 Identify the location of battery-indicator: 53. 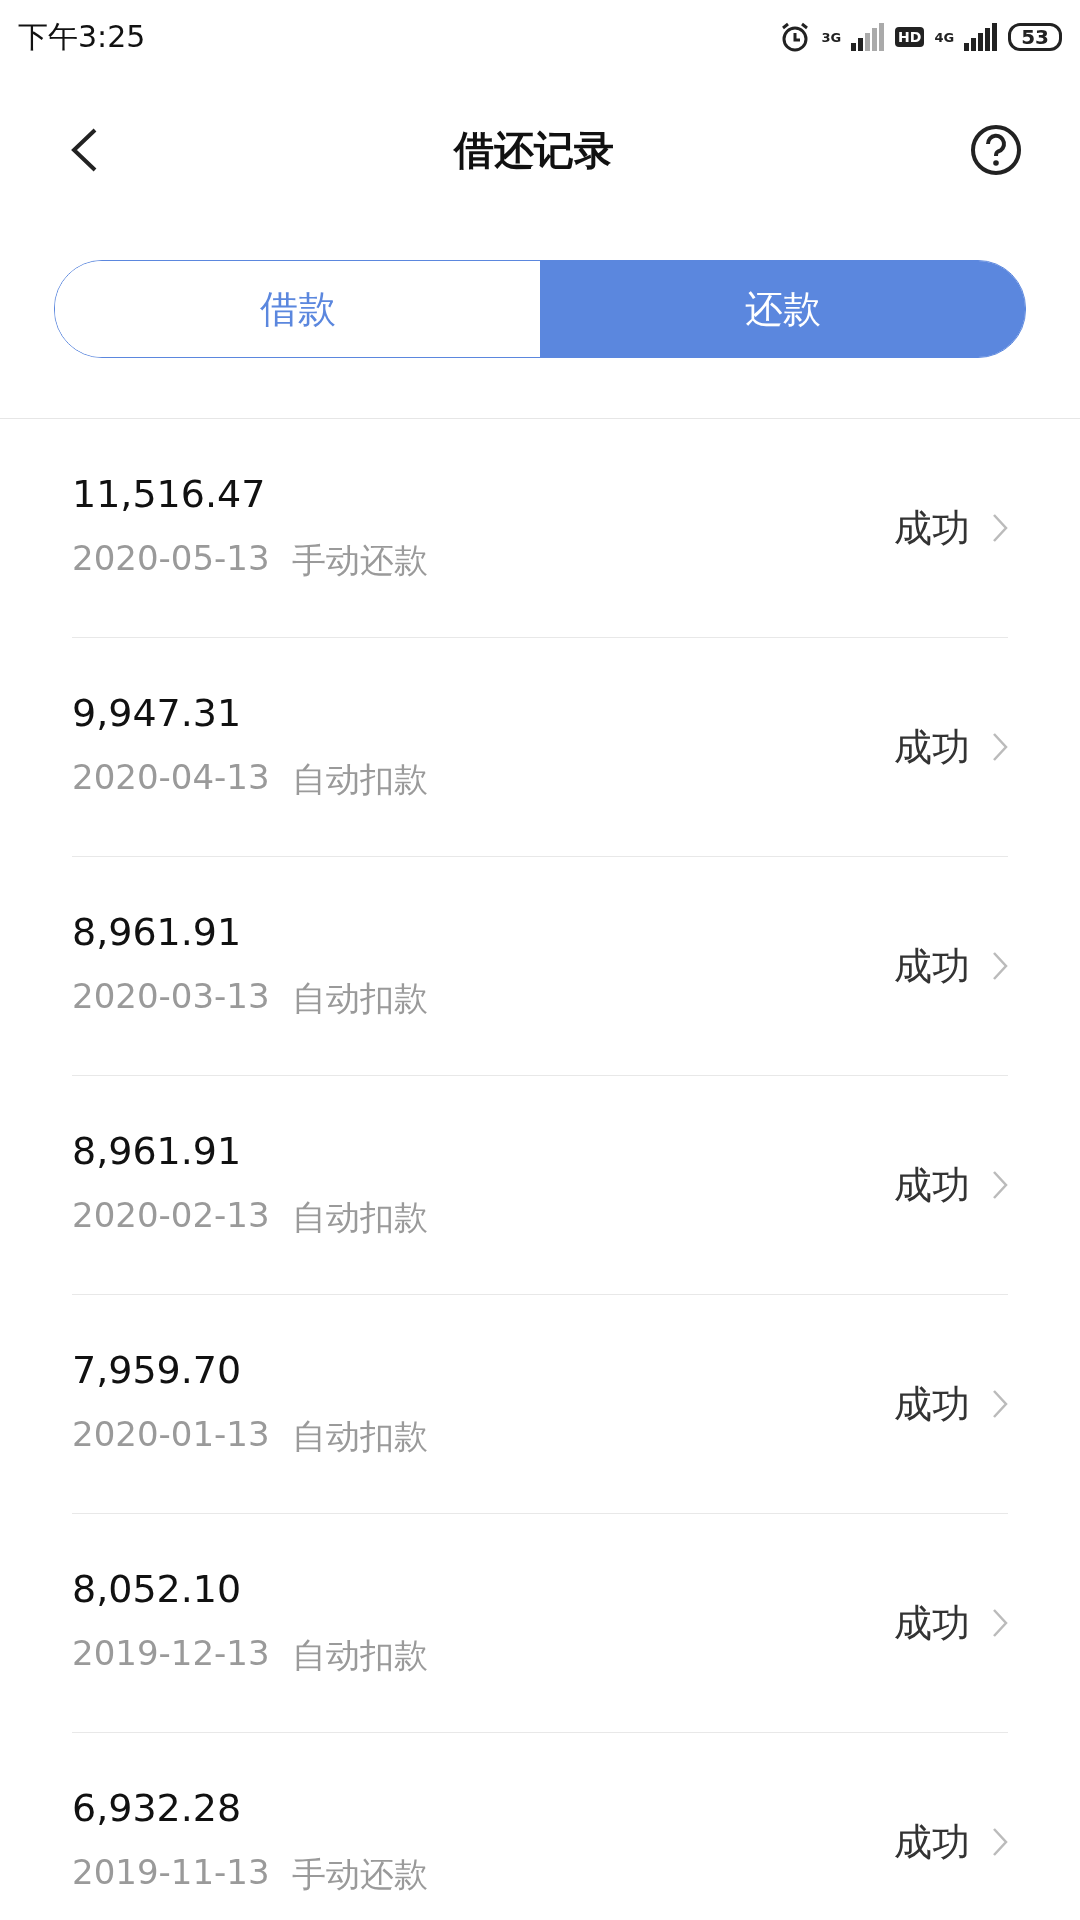
(1035, 37).